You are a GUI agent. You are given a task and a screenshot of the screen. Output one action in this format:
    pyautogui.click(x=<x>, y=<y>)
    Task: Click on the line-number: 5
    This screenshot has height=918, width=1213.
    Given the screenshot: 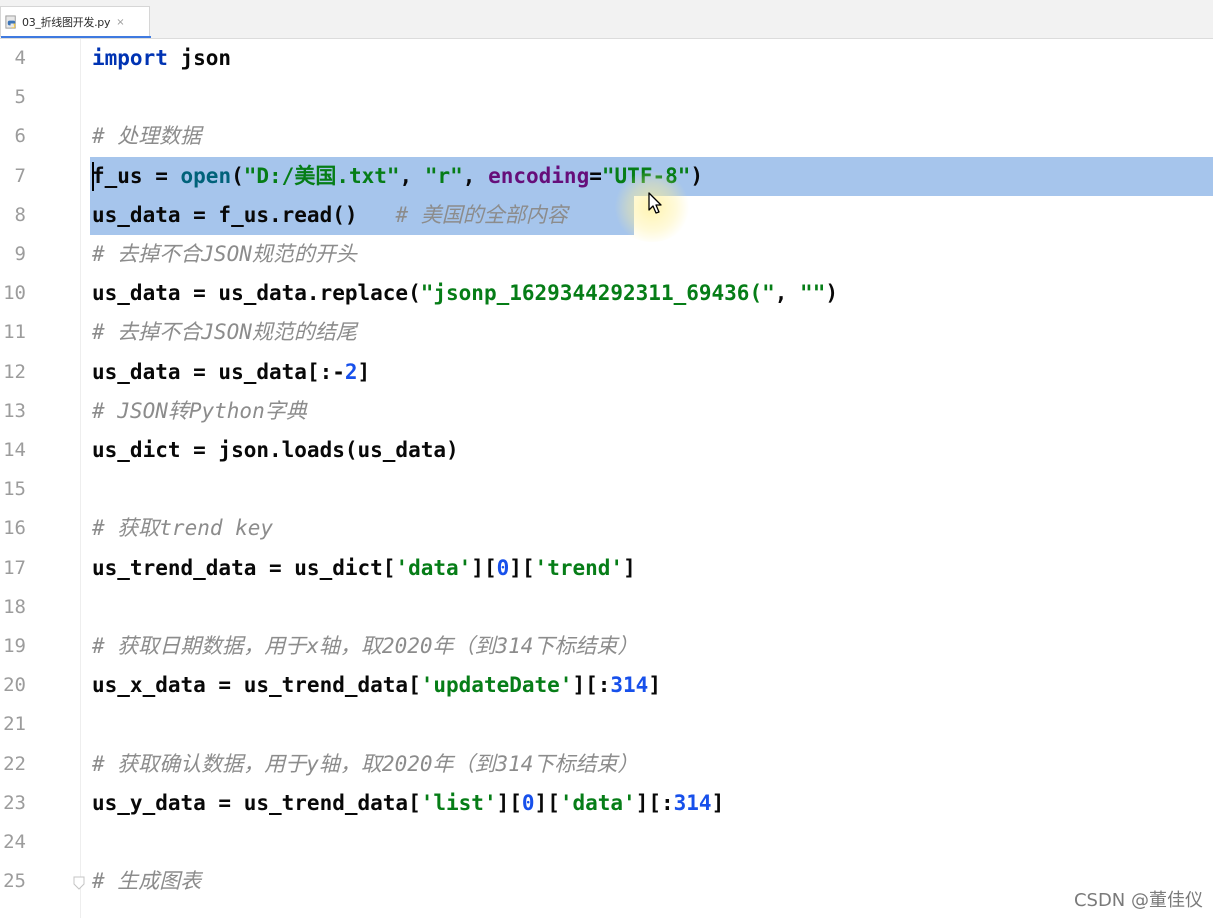 What is the action you would take?
    pyautogui.click(x=20, y=97)
    